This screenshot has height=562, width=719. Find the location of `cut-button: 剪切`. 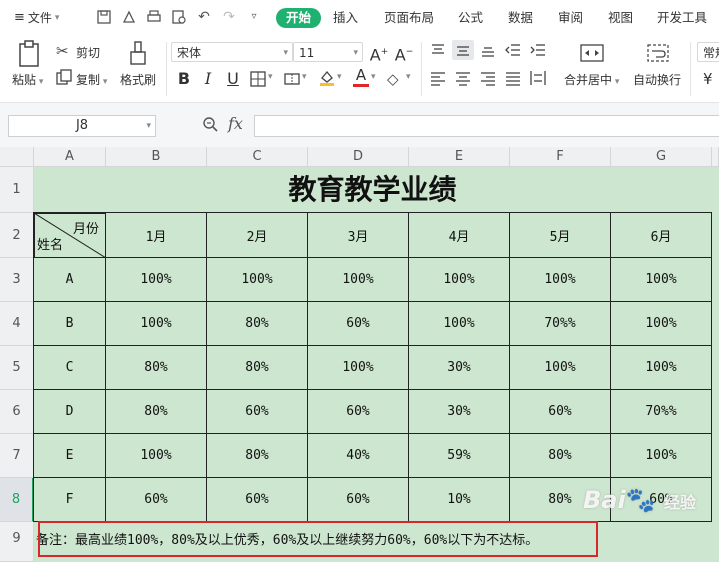

cut-button: 剪切 is located at coordinates (88, 52).